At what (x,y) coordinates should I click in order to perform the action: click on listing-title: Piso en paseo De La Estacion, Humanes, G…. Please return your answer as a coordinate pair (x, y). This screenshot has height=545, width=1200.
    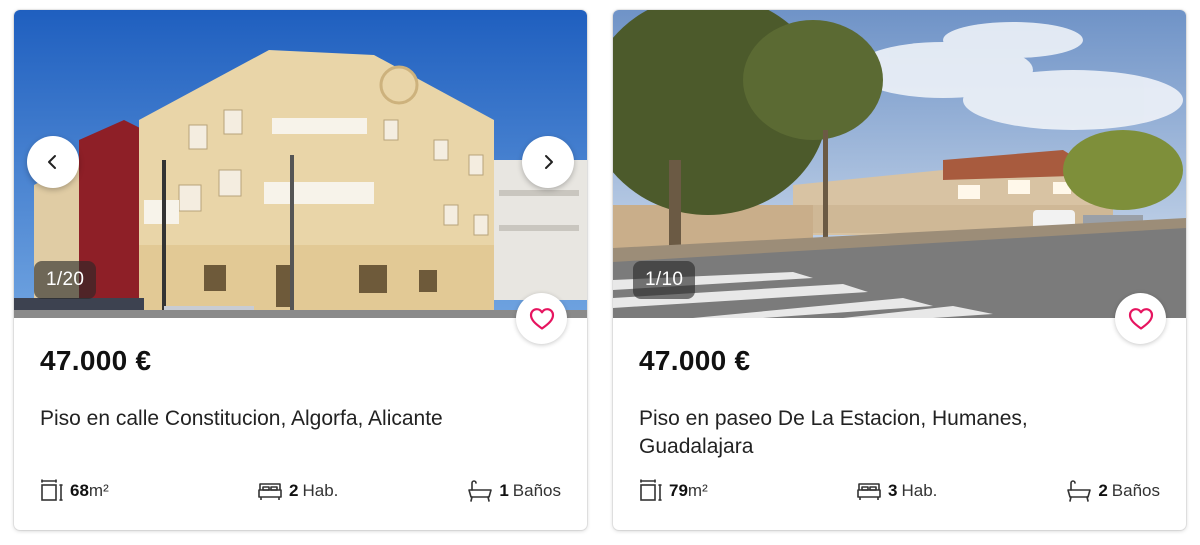
    Looking at the image, I should click on (874, 433).